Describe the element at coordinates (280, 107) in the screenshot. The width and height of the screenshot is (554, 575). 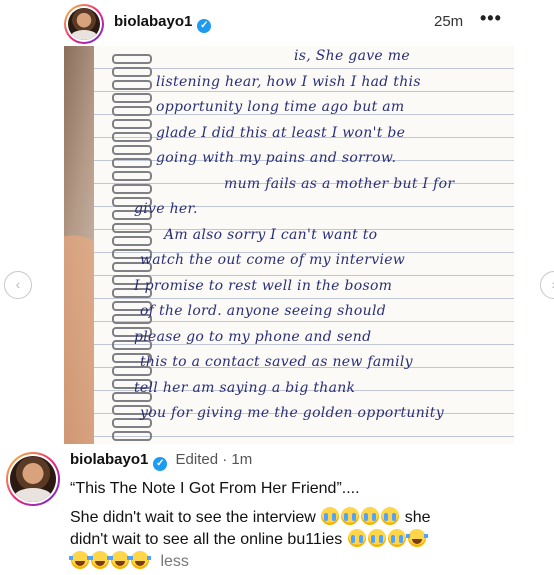
I see `note-line: opportunity long time ago but am` at that location.